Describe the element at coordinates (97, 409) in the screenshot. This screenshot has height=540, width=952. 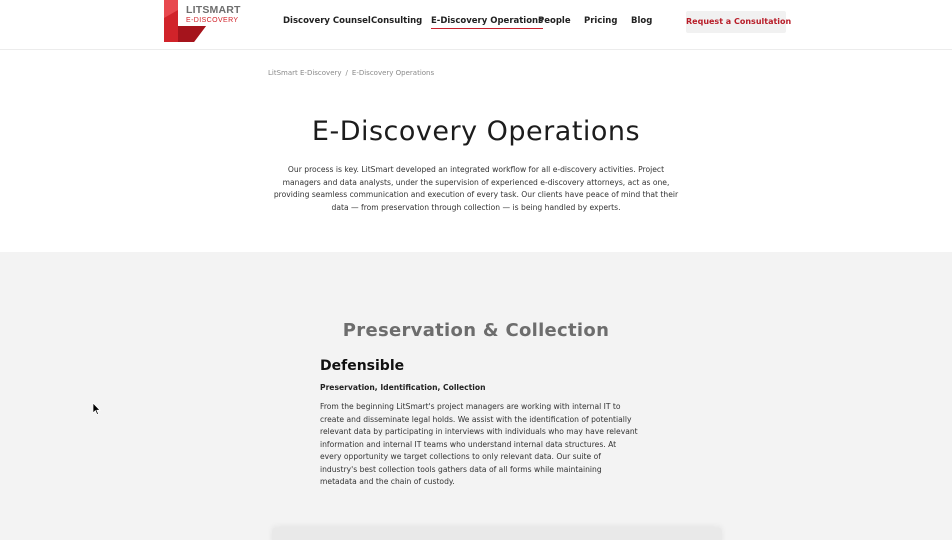
I see `mouse-cursor-icon` at that location.